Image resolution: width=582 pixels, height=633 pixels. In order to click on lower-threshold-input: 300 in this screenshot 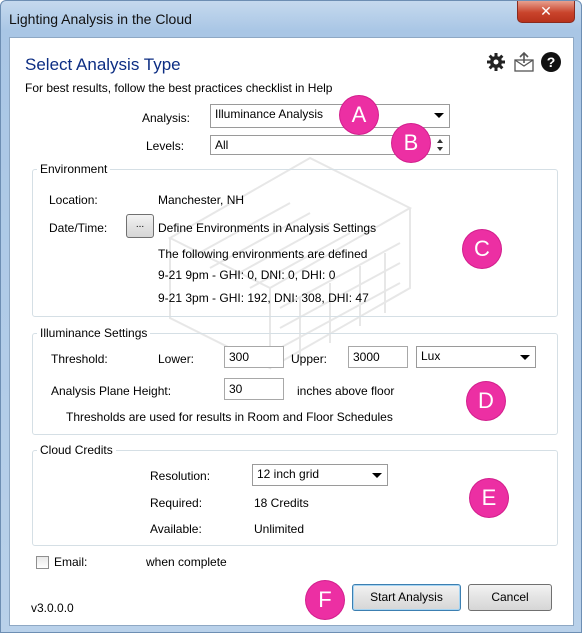, I will do `click(254, 357)`.